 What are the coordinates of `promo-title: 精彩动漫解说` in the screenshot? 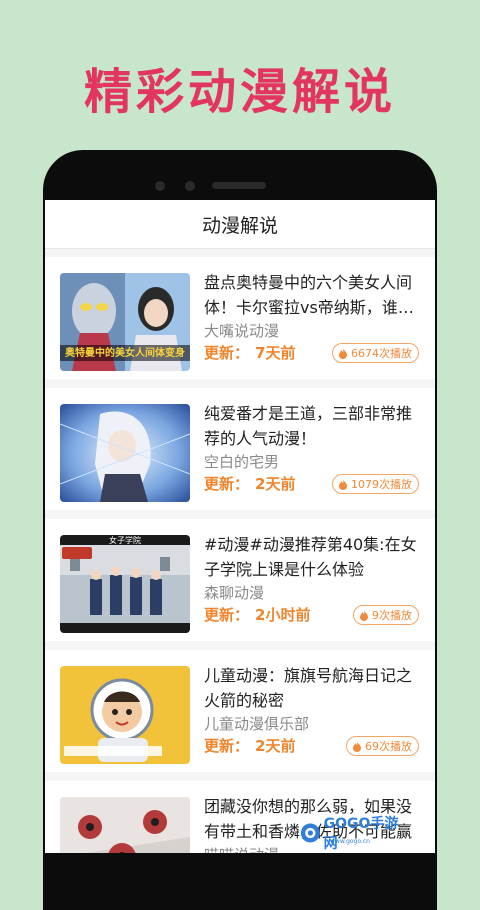 It's located at (239, 92).